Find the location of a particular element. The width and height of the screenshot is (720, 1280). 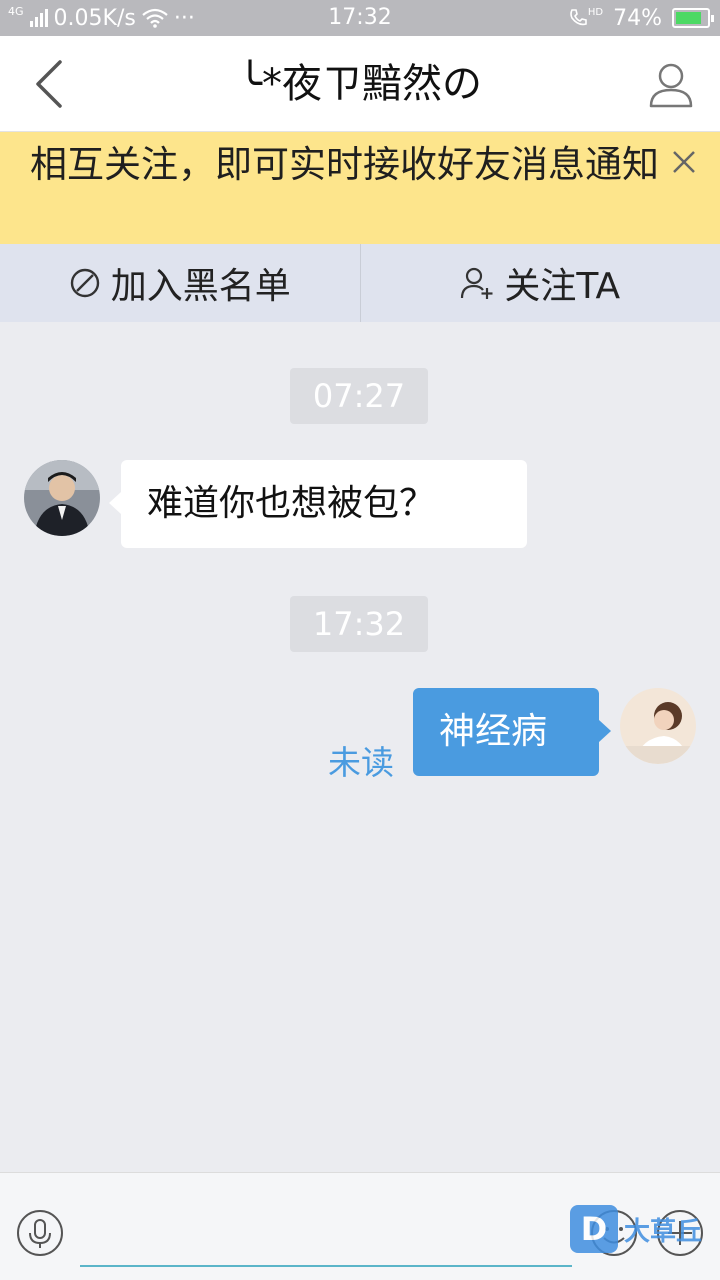

message-input is located at coordinates (326, 1234).